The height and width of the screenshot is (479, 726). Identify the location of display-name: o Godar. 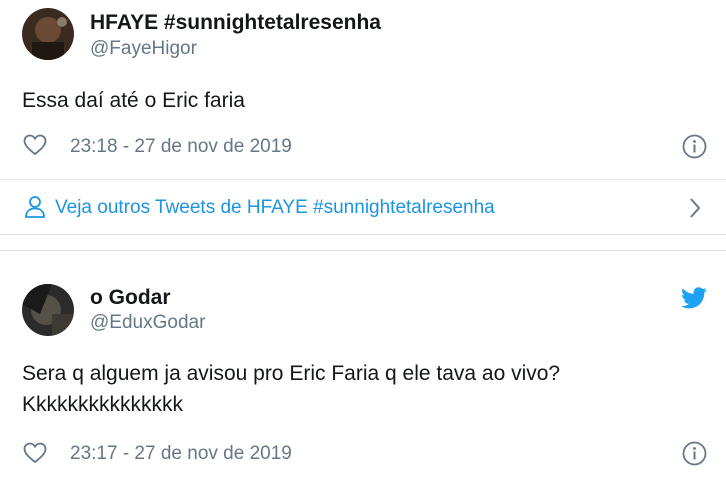
(130, 298).